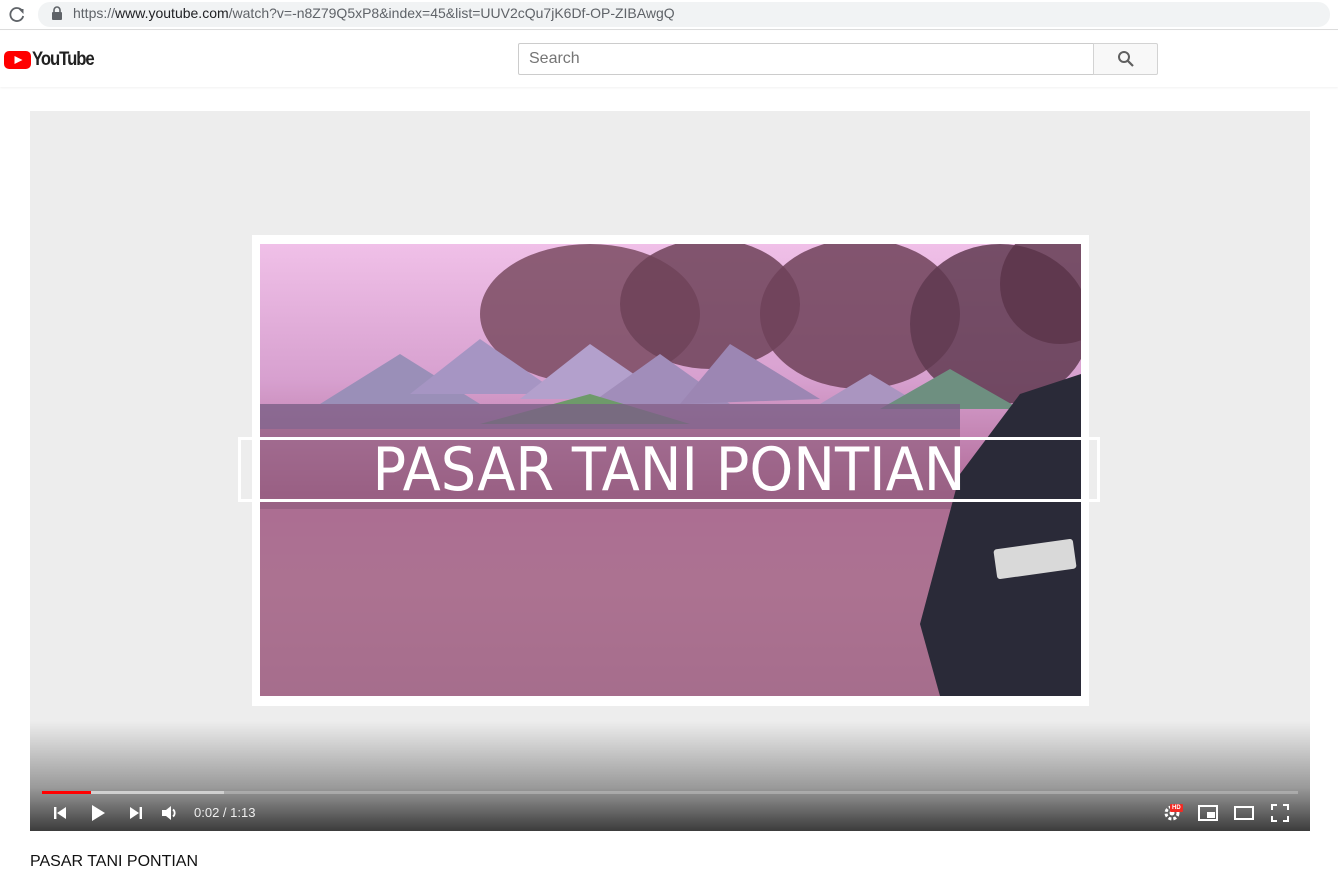  What do you see at coordinates (1176, 808) in the screenshot?
I see `hd-badge: HD` at bounding box center [1176, 808].